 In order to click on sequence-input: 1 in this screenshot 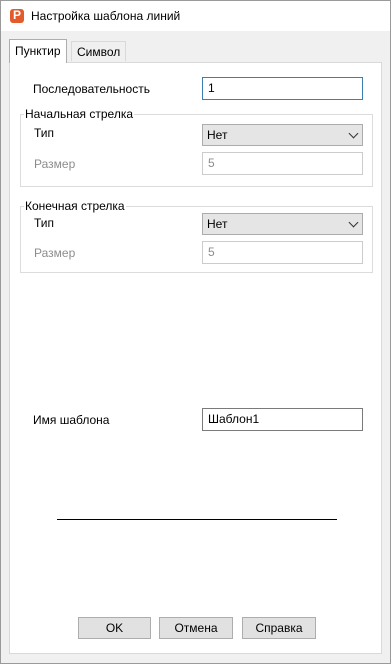, I will do `click(282, 88)`.